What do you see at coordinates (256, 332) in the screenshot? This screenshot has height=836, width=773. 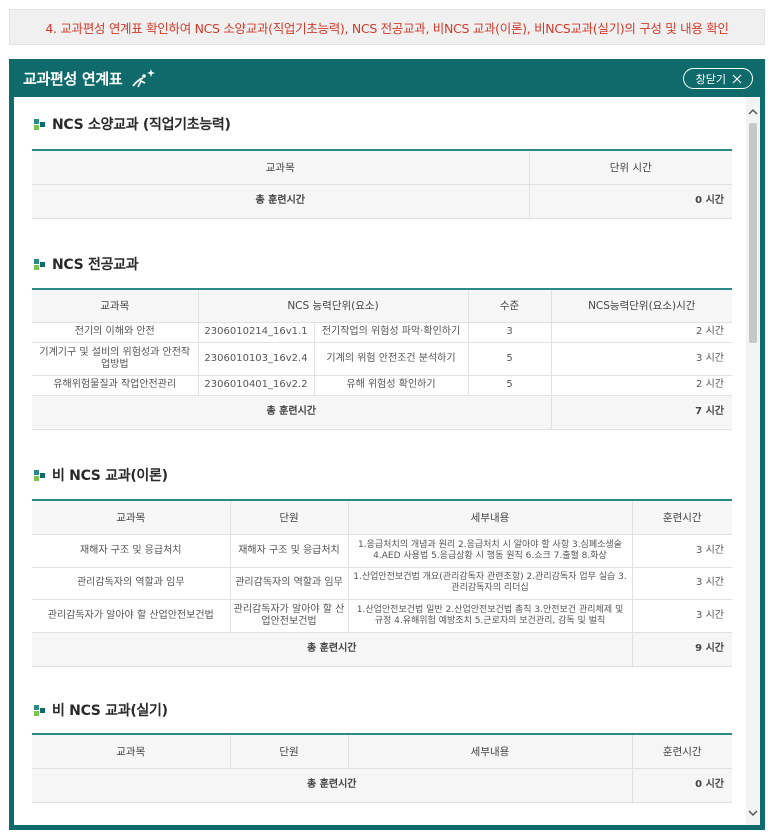 I see `unit-code-cell: 2306010214_16v1.1` at bounding box center [256, 332].